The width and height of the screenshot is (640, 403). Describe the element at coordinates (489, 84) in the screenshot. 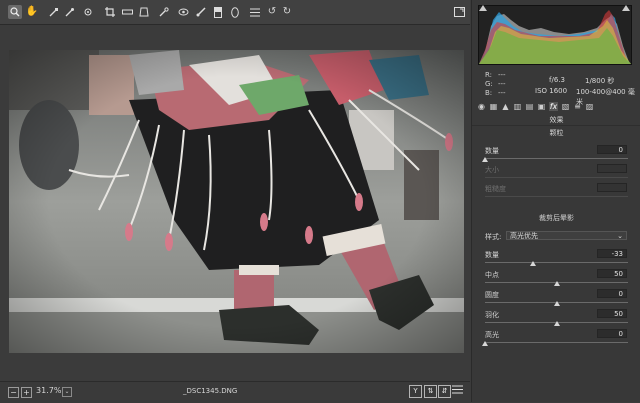

I see `g-label: G:` at that location.